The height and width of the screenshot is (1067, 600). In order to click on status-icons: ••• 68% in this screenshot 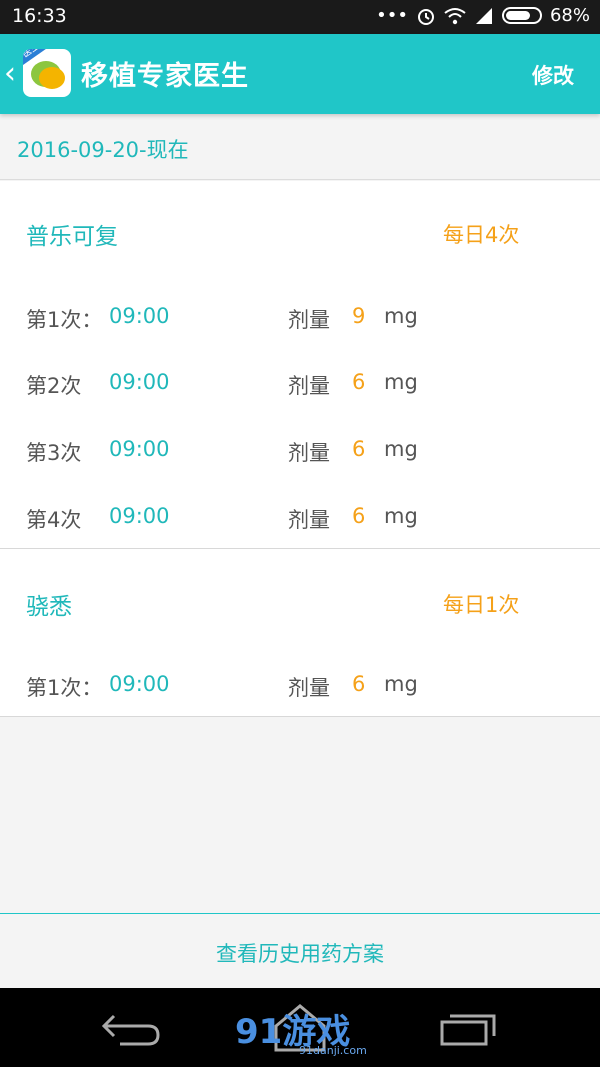, I will do `click(483, 15)`.